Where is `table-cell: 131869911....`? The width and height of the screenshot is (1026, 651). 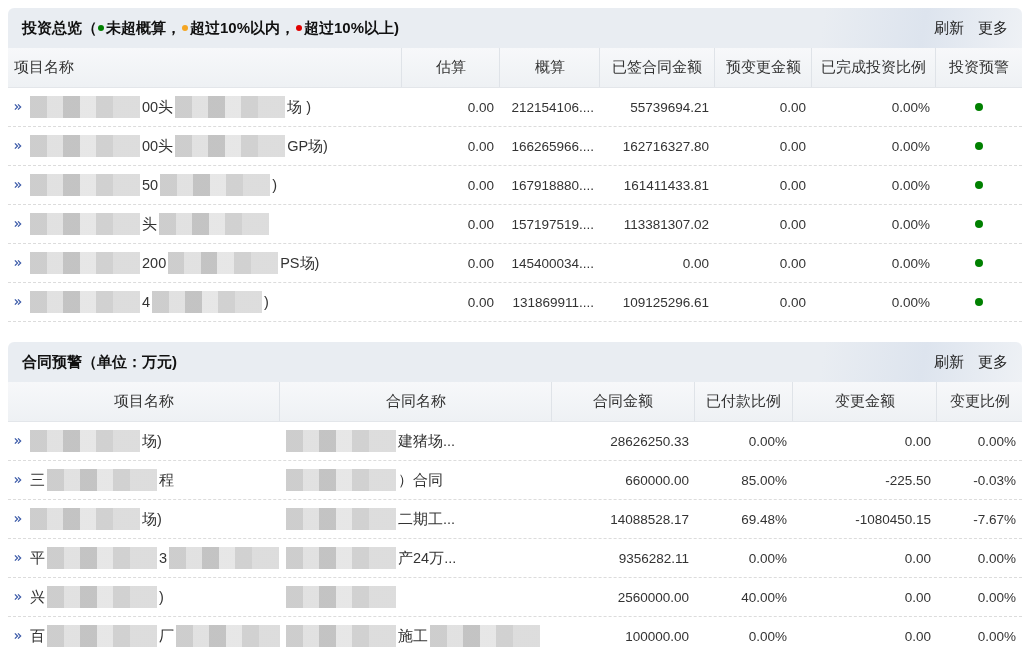
table-cell: 131869911.... is located at coordinates (553, 302).